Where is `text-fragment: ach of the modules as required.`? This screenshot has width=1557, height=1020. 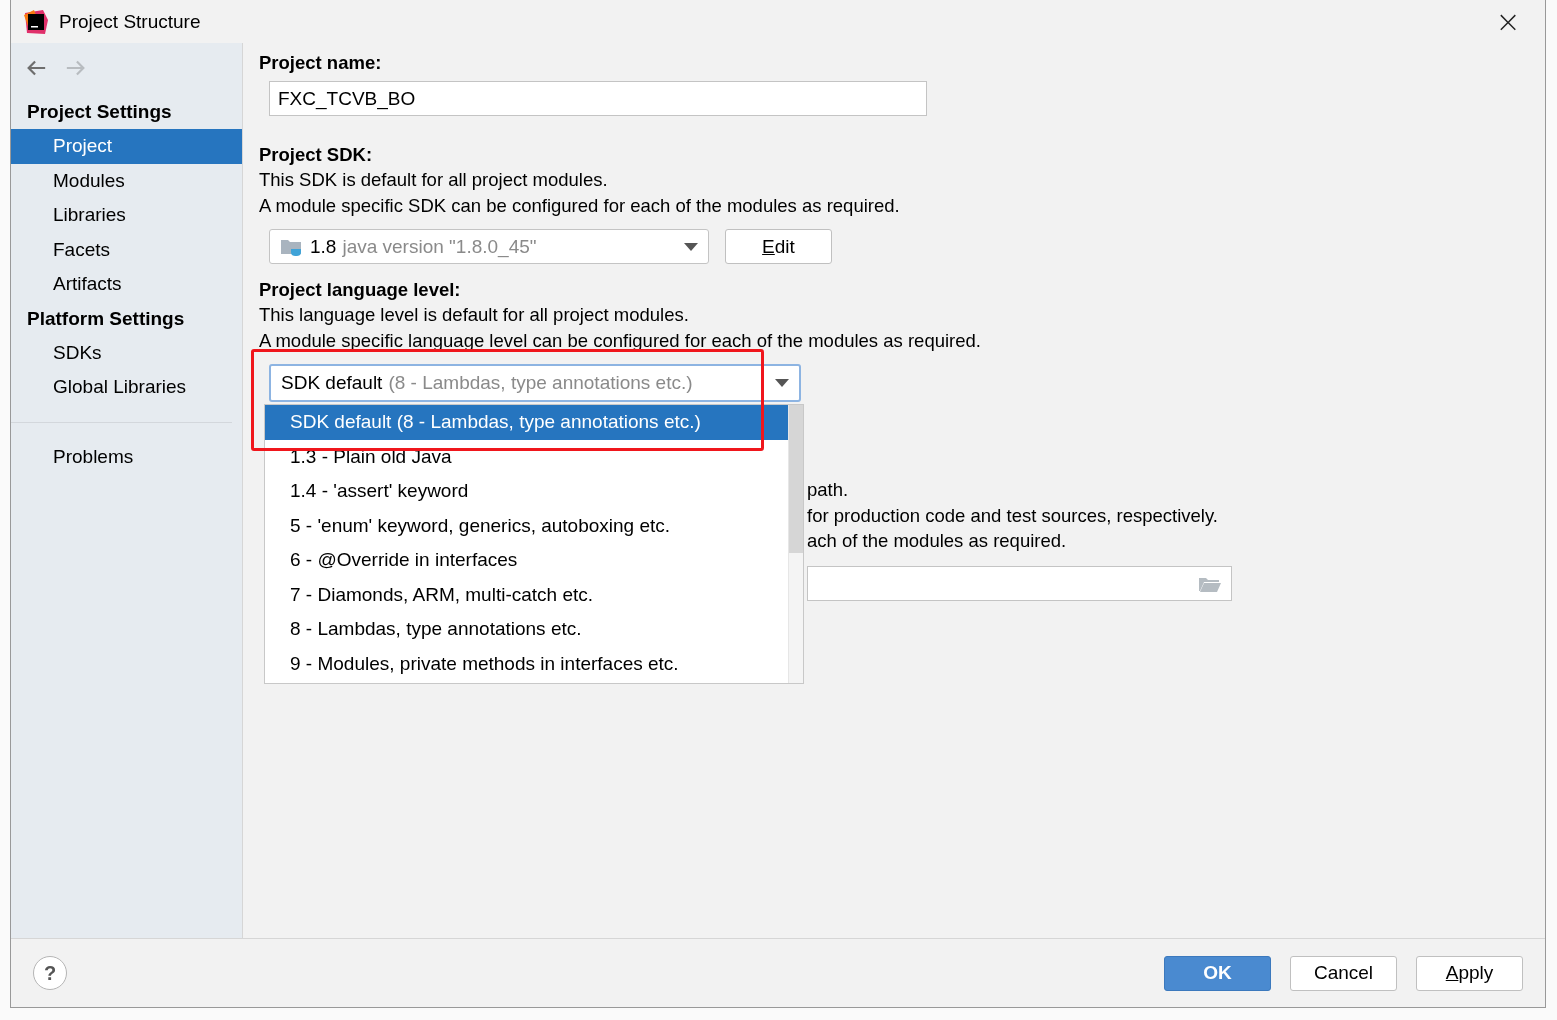
text-fragment: ach of the modules as required. is located at coordinates (937, 541).